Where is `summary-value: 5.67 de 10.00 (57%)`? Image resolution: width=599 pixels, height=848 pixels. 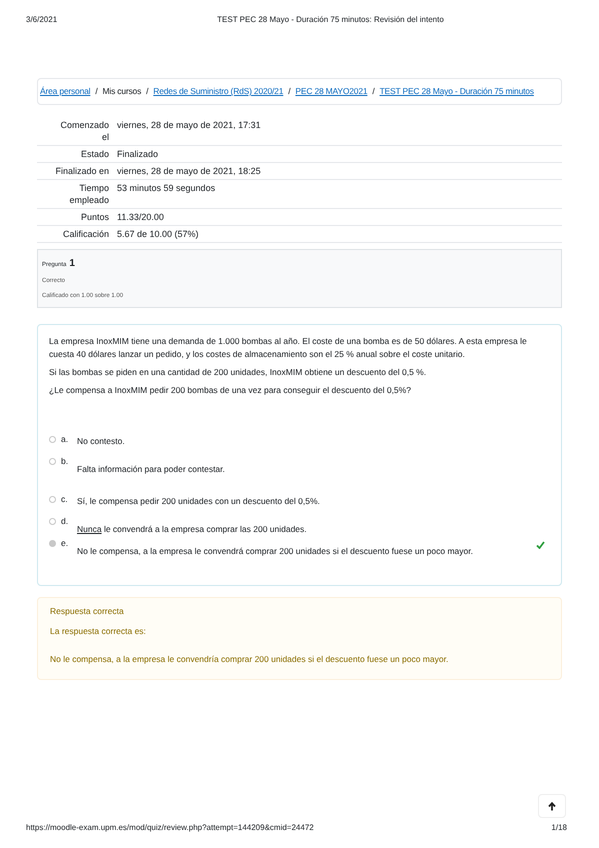 summary-value: 5.67 de 10.00 (57%) is located at coordinates (158, 234).